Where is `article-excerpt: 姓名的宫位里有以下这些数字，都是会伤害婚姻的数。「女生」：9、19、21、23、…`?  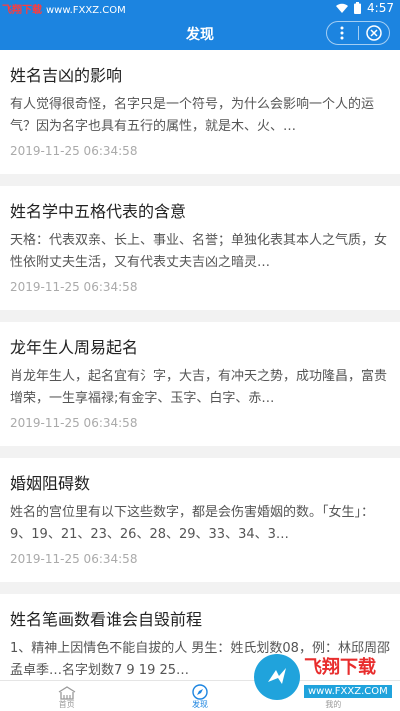
article-excerpt: 姓名的宫位里有以下这些数字，都是会伤害婚姻的数。「女生」：9、19、21、23、… is located at coordinates (192, 523).